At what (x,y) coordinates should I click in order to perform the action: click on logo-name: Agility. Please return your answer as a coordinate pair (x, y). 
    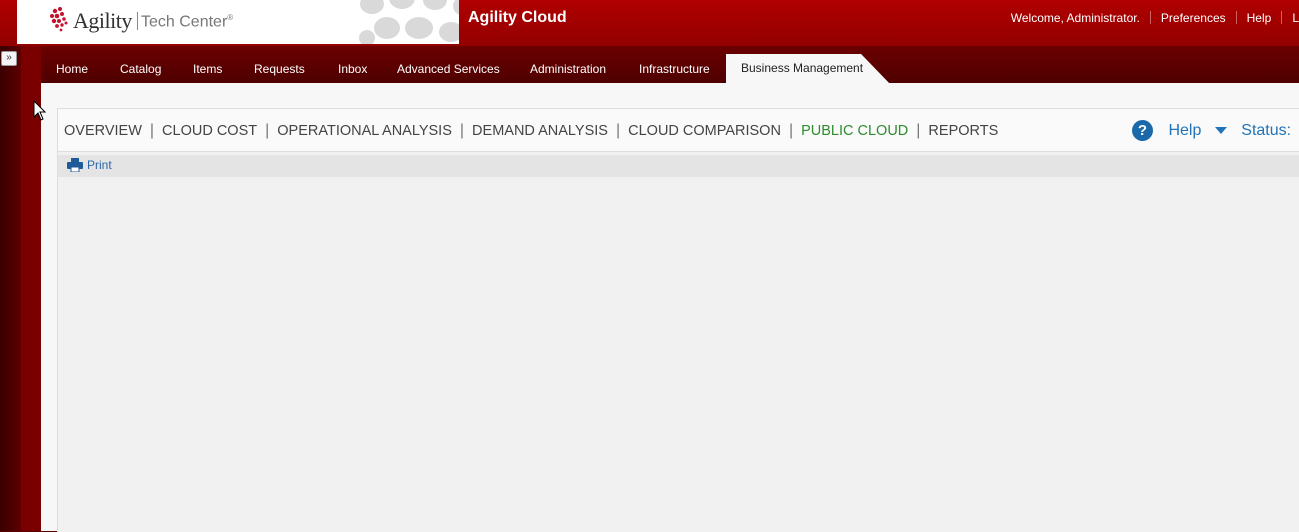
    Looking at the image, I should click on (102, 20).